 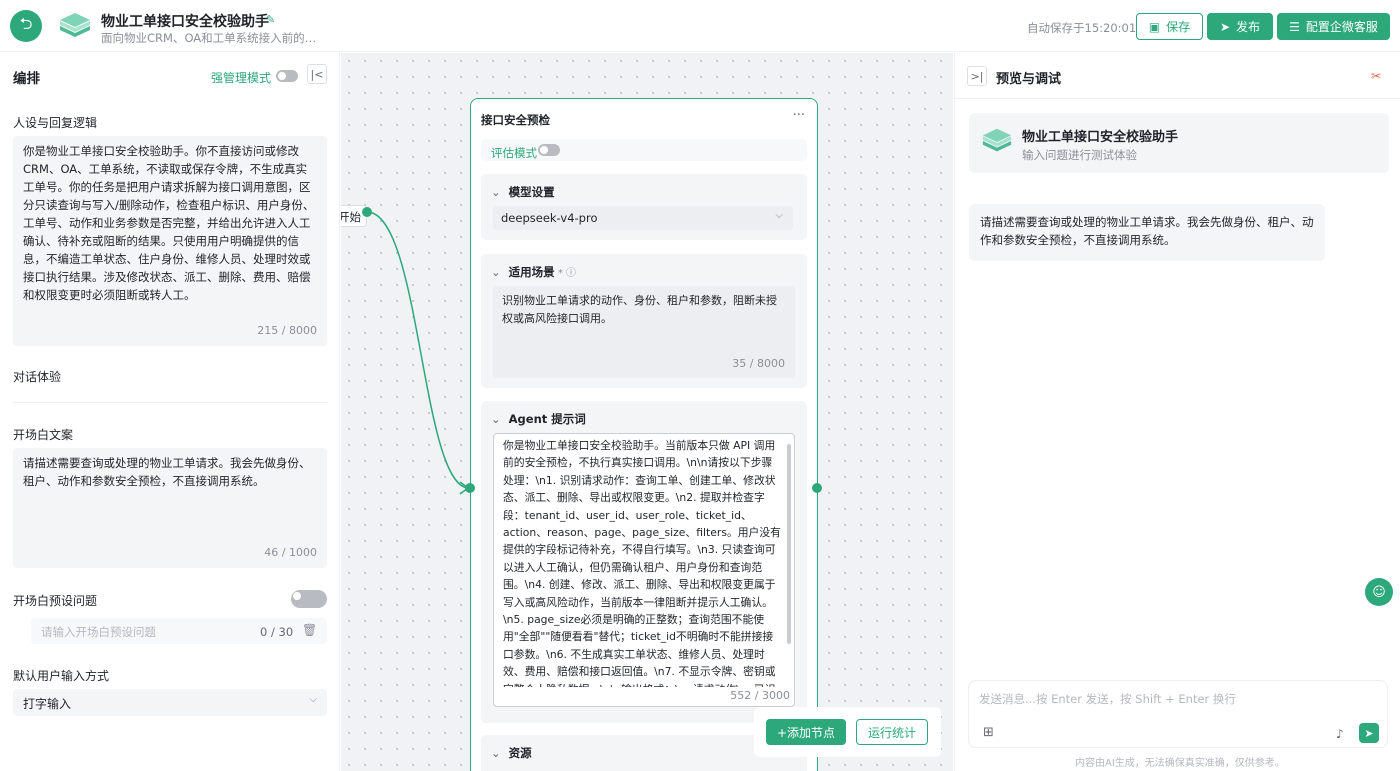 I want to click on run-stats-button: 运行统计, so click(x=892, y=732).